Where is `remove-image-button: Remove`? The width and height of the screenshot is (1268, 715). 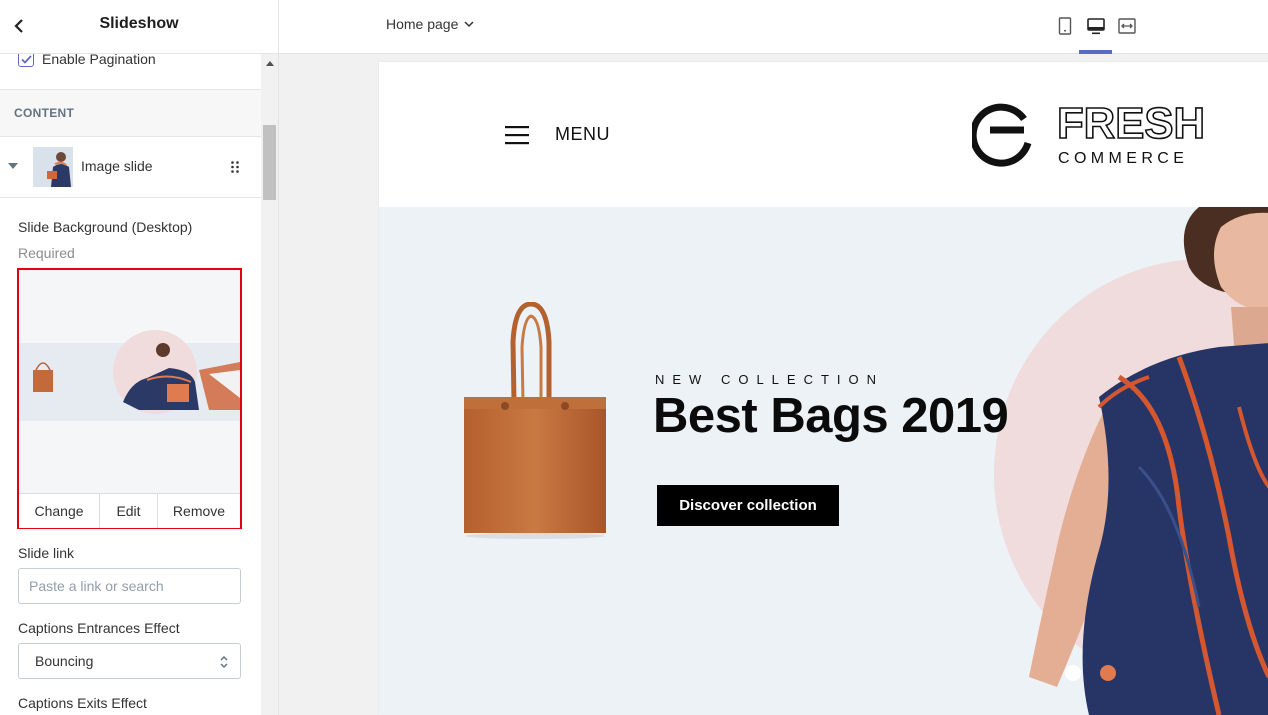 remove-image-button: Remove is located at coordinates (199, 511).